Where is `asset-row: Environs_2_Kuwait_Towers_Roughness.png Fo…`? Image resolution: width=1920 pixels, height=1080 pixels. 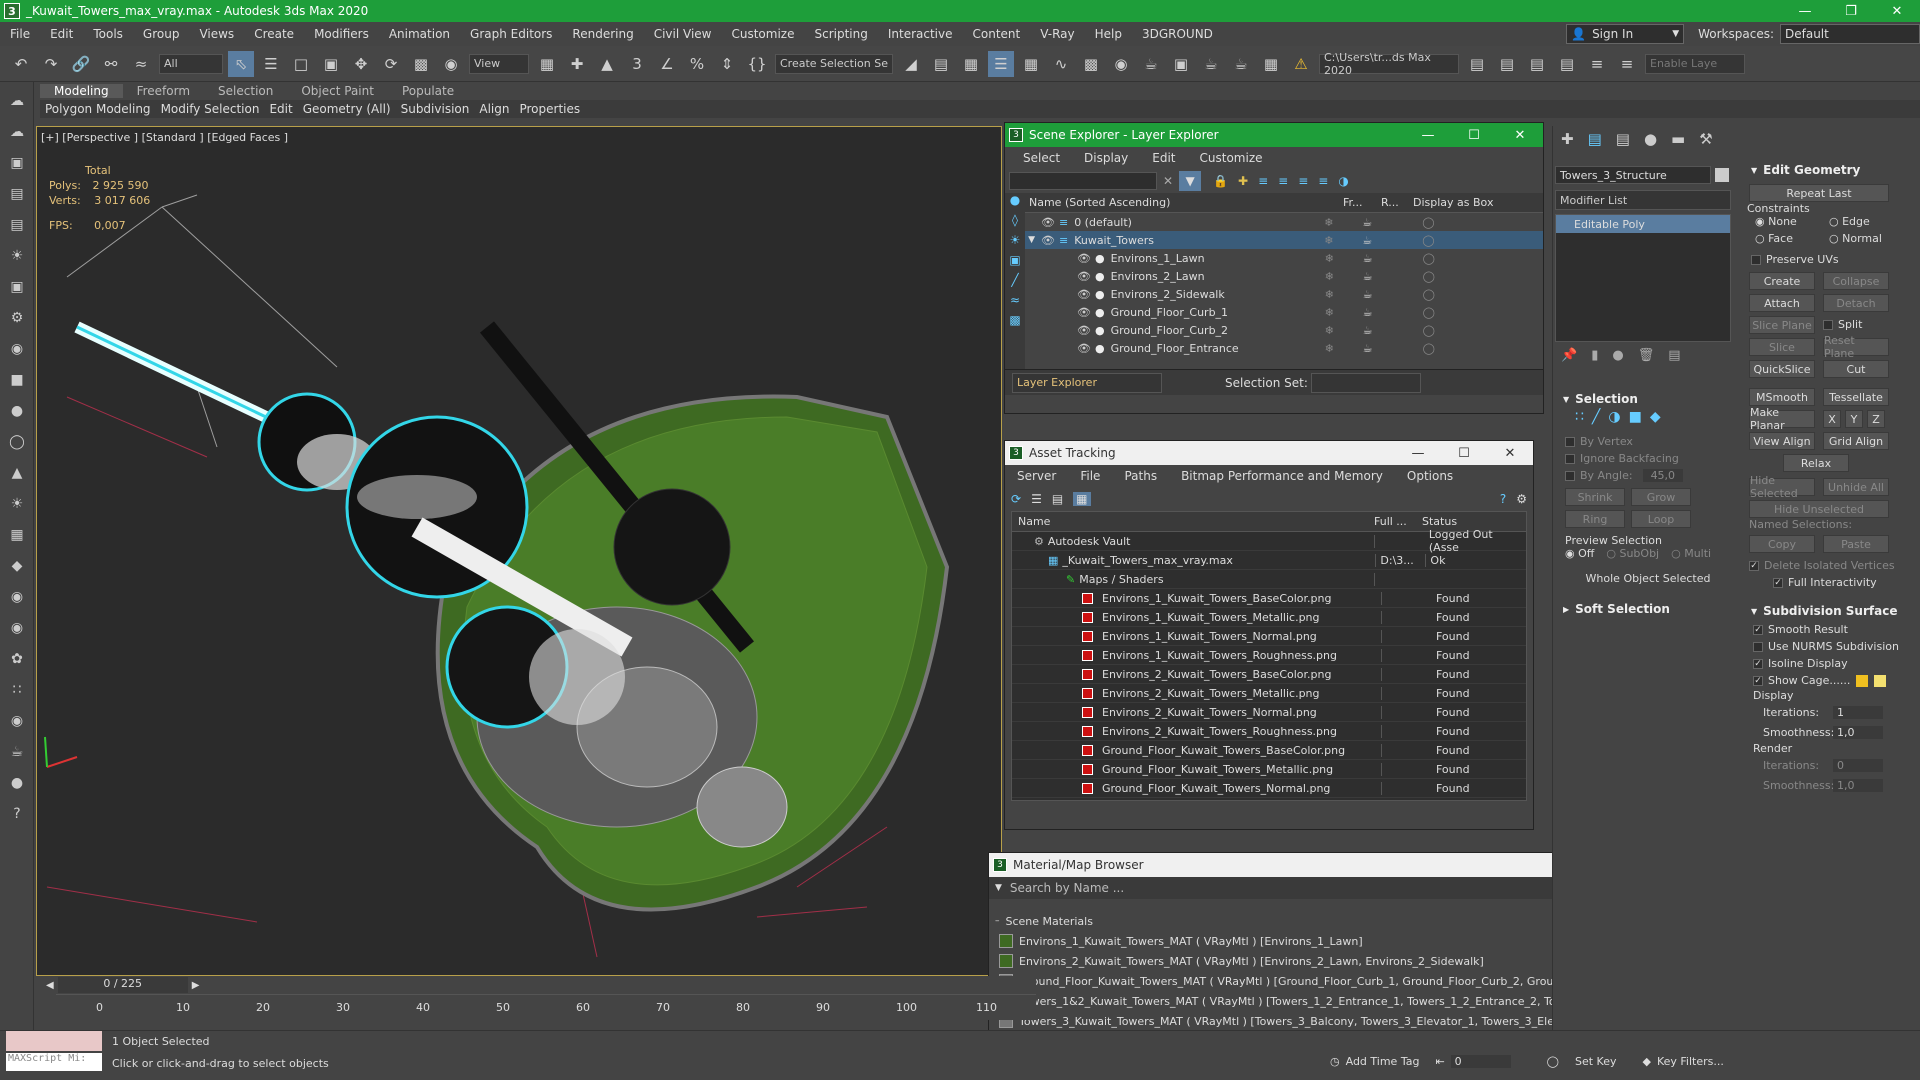
asset-row: Environs_2_Kuwait_Towers_Roughness.png Fo… is located at coordinates (1269, 731).